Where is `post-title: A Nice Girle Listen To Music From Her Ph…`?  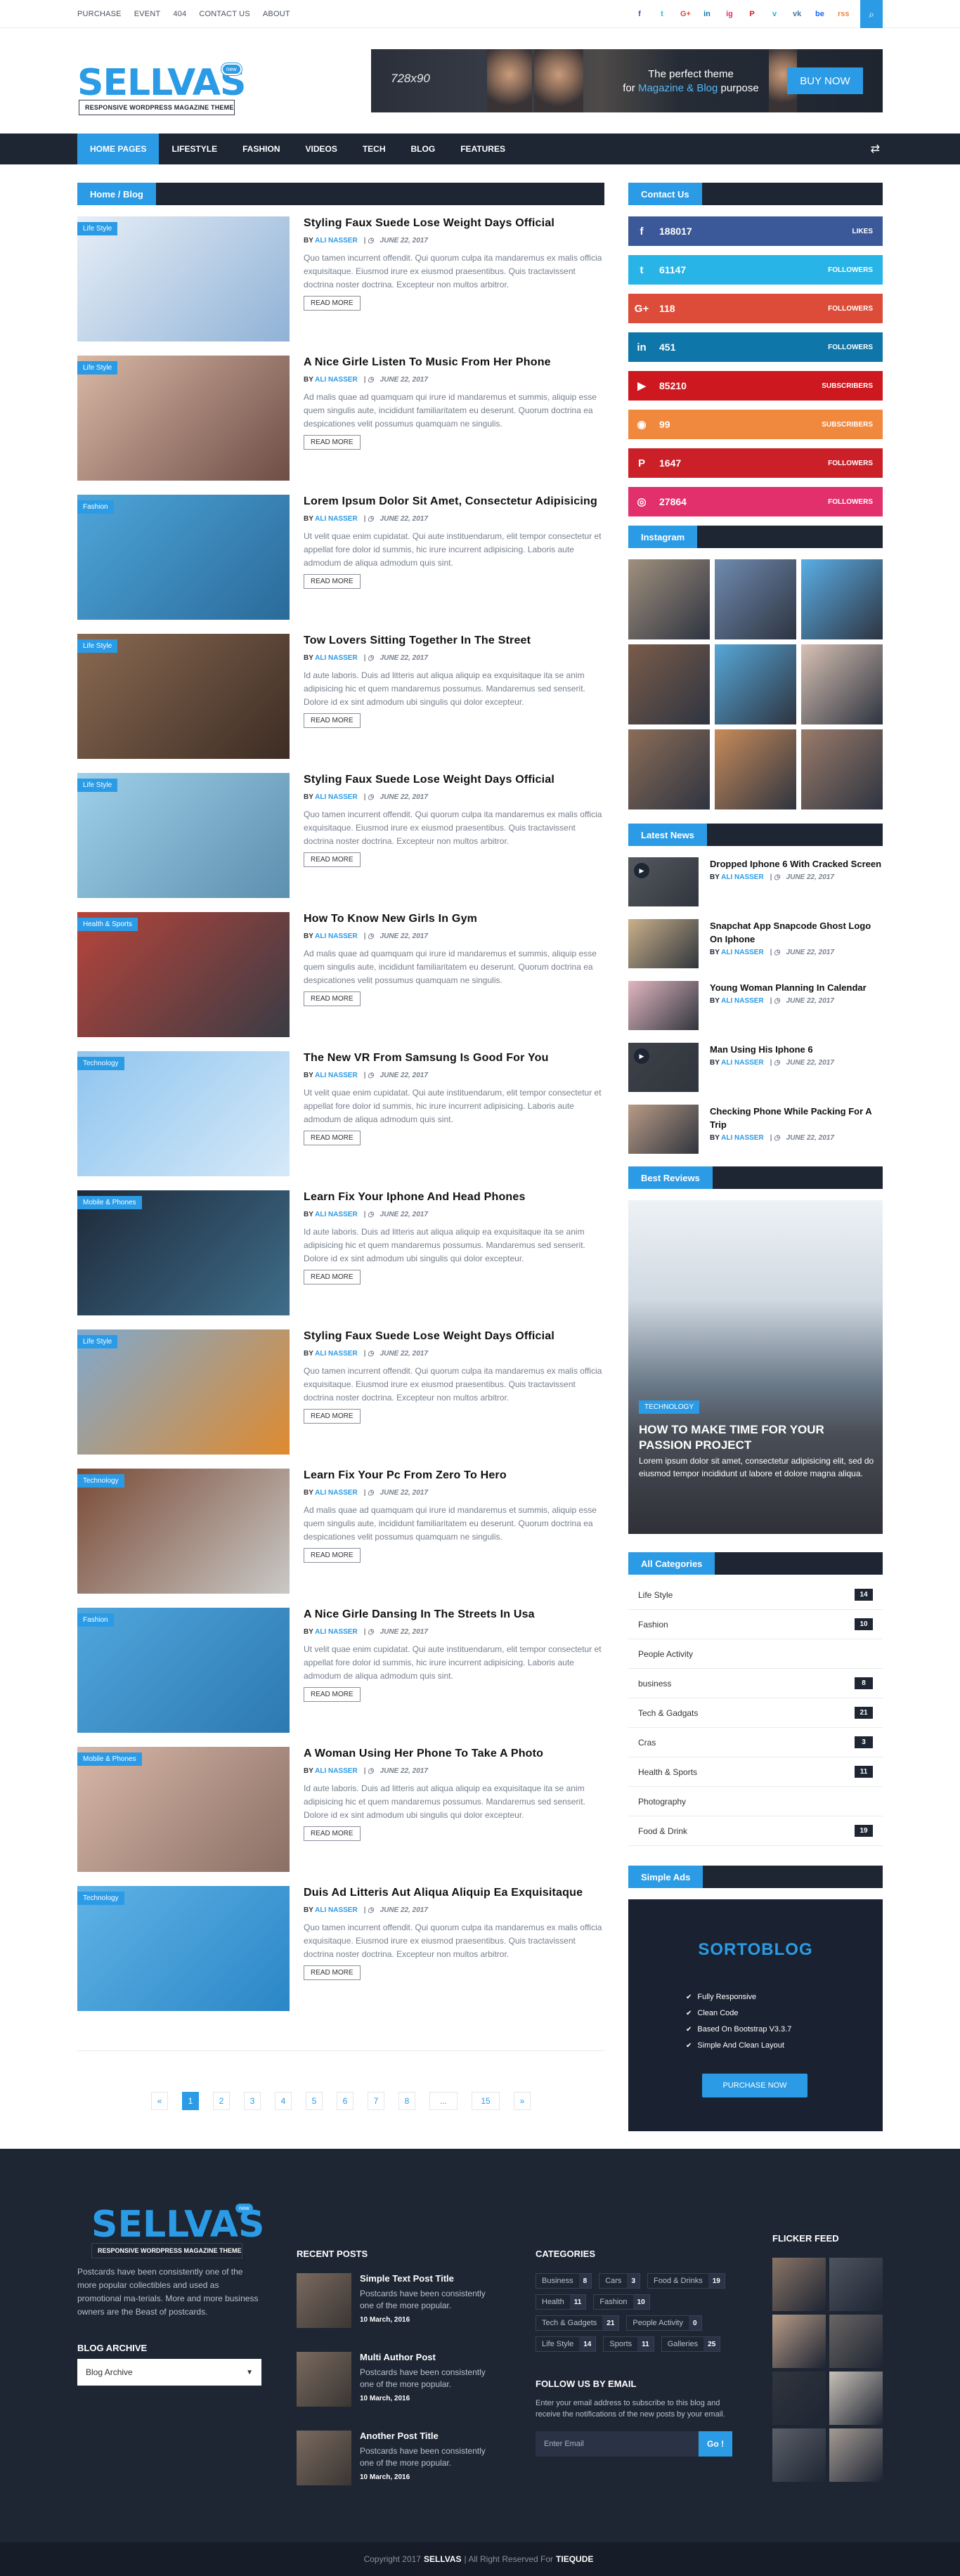
post-title: A Nice Girle Listen To Music From Her Ph… is located at coordinates (454, 363).